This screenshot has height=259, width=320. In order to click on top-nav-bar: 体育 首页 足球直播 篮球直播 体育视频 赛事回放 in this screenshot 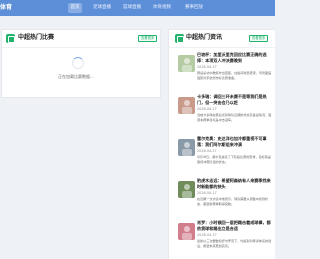, I will do `click(137, 8)`.